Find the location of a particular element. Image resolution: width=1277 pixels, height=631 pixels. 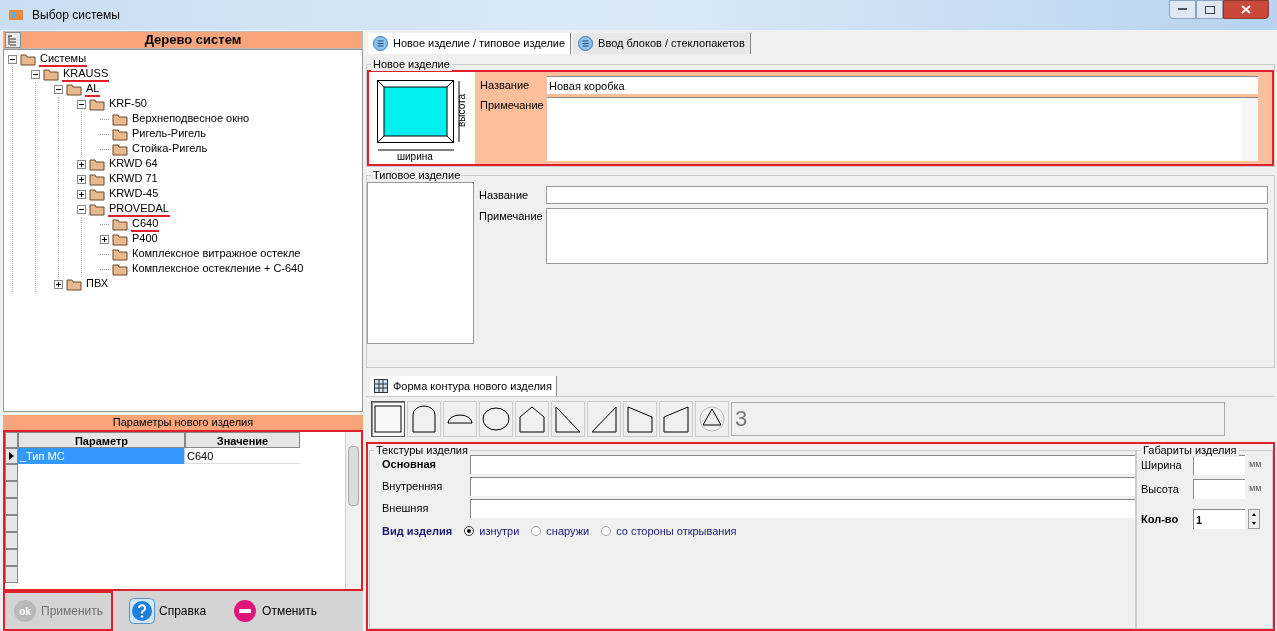

tree-item: PROVEDAL is located at coordinates (139, 209).